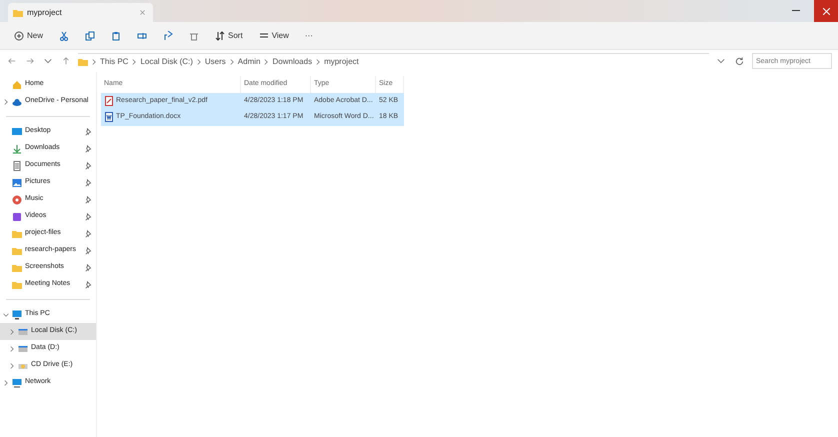  What do you see at coordinates (194, 35) in the screenshot?
I see `trash-icon` at bounding box center [194, 35].